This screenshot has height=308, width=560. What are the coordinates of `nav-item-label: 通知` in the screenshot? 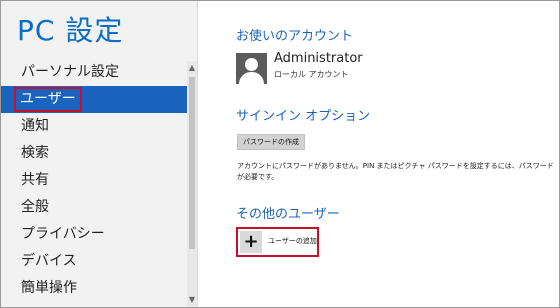 It's located at (35, 126).